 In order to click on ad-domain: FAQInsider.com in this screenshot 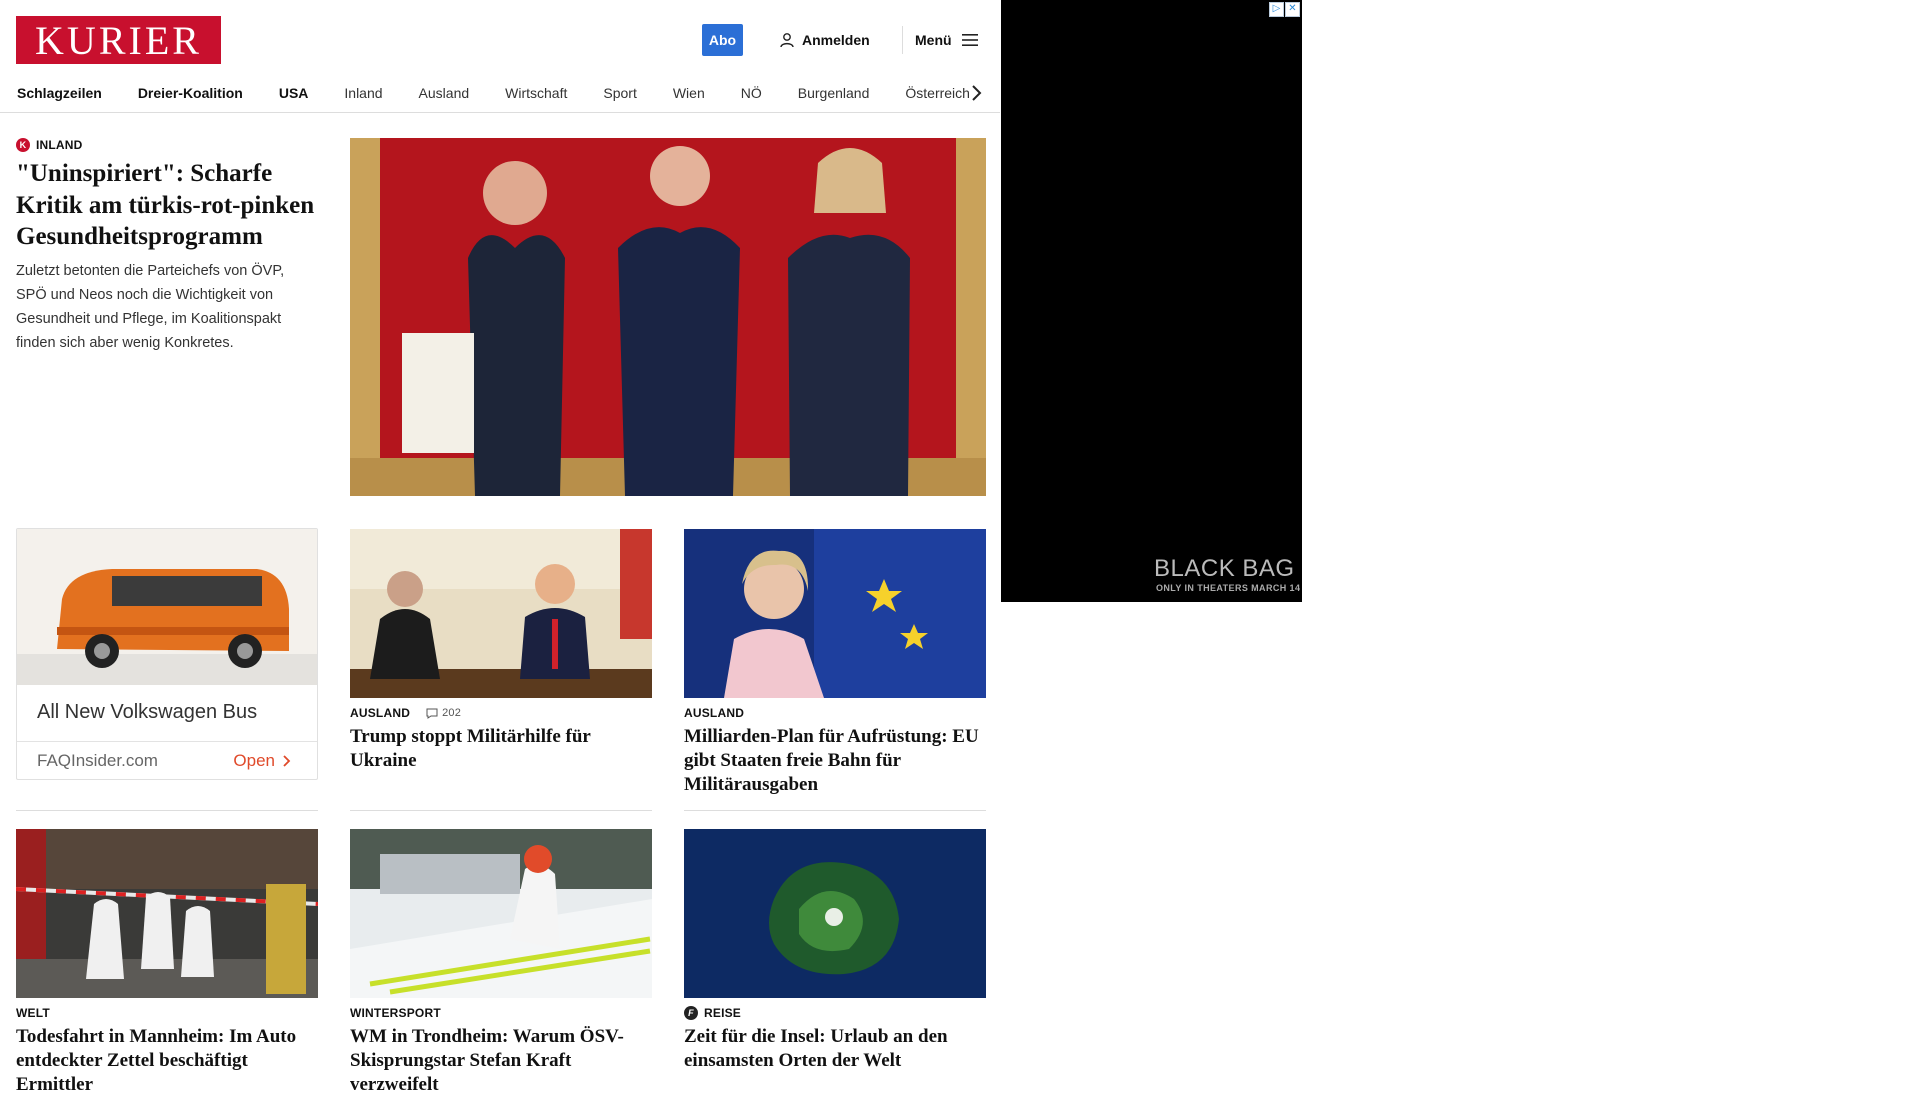, I will do `click(97, 760)`.